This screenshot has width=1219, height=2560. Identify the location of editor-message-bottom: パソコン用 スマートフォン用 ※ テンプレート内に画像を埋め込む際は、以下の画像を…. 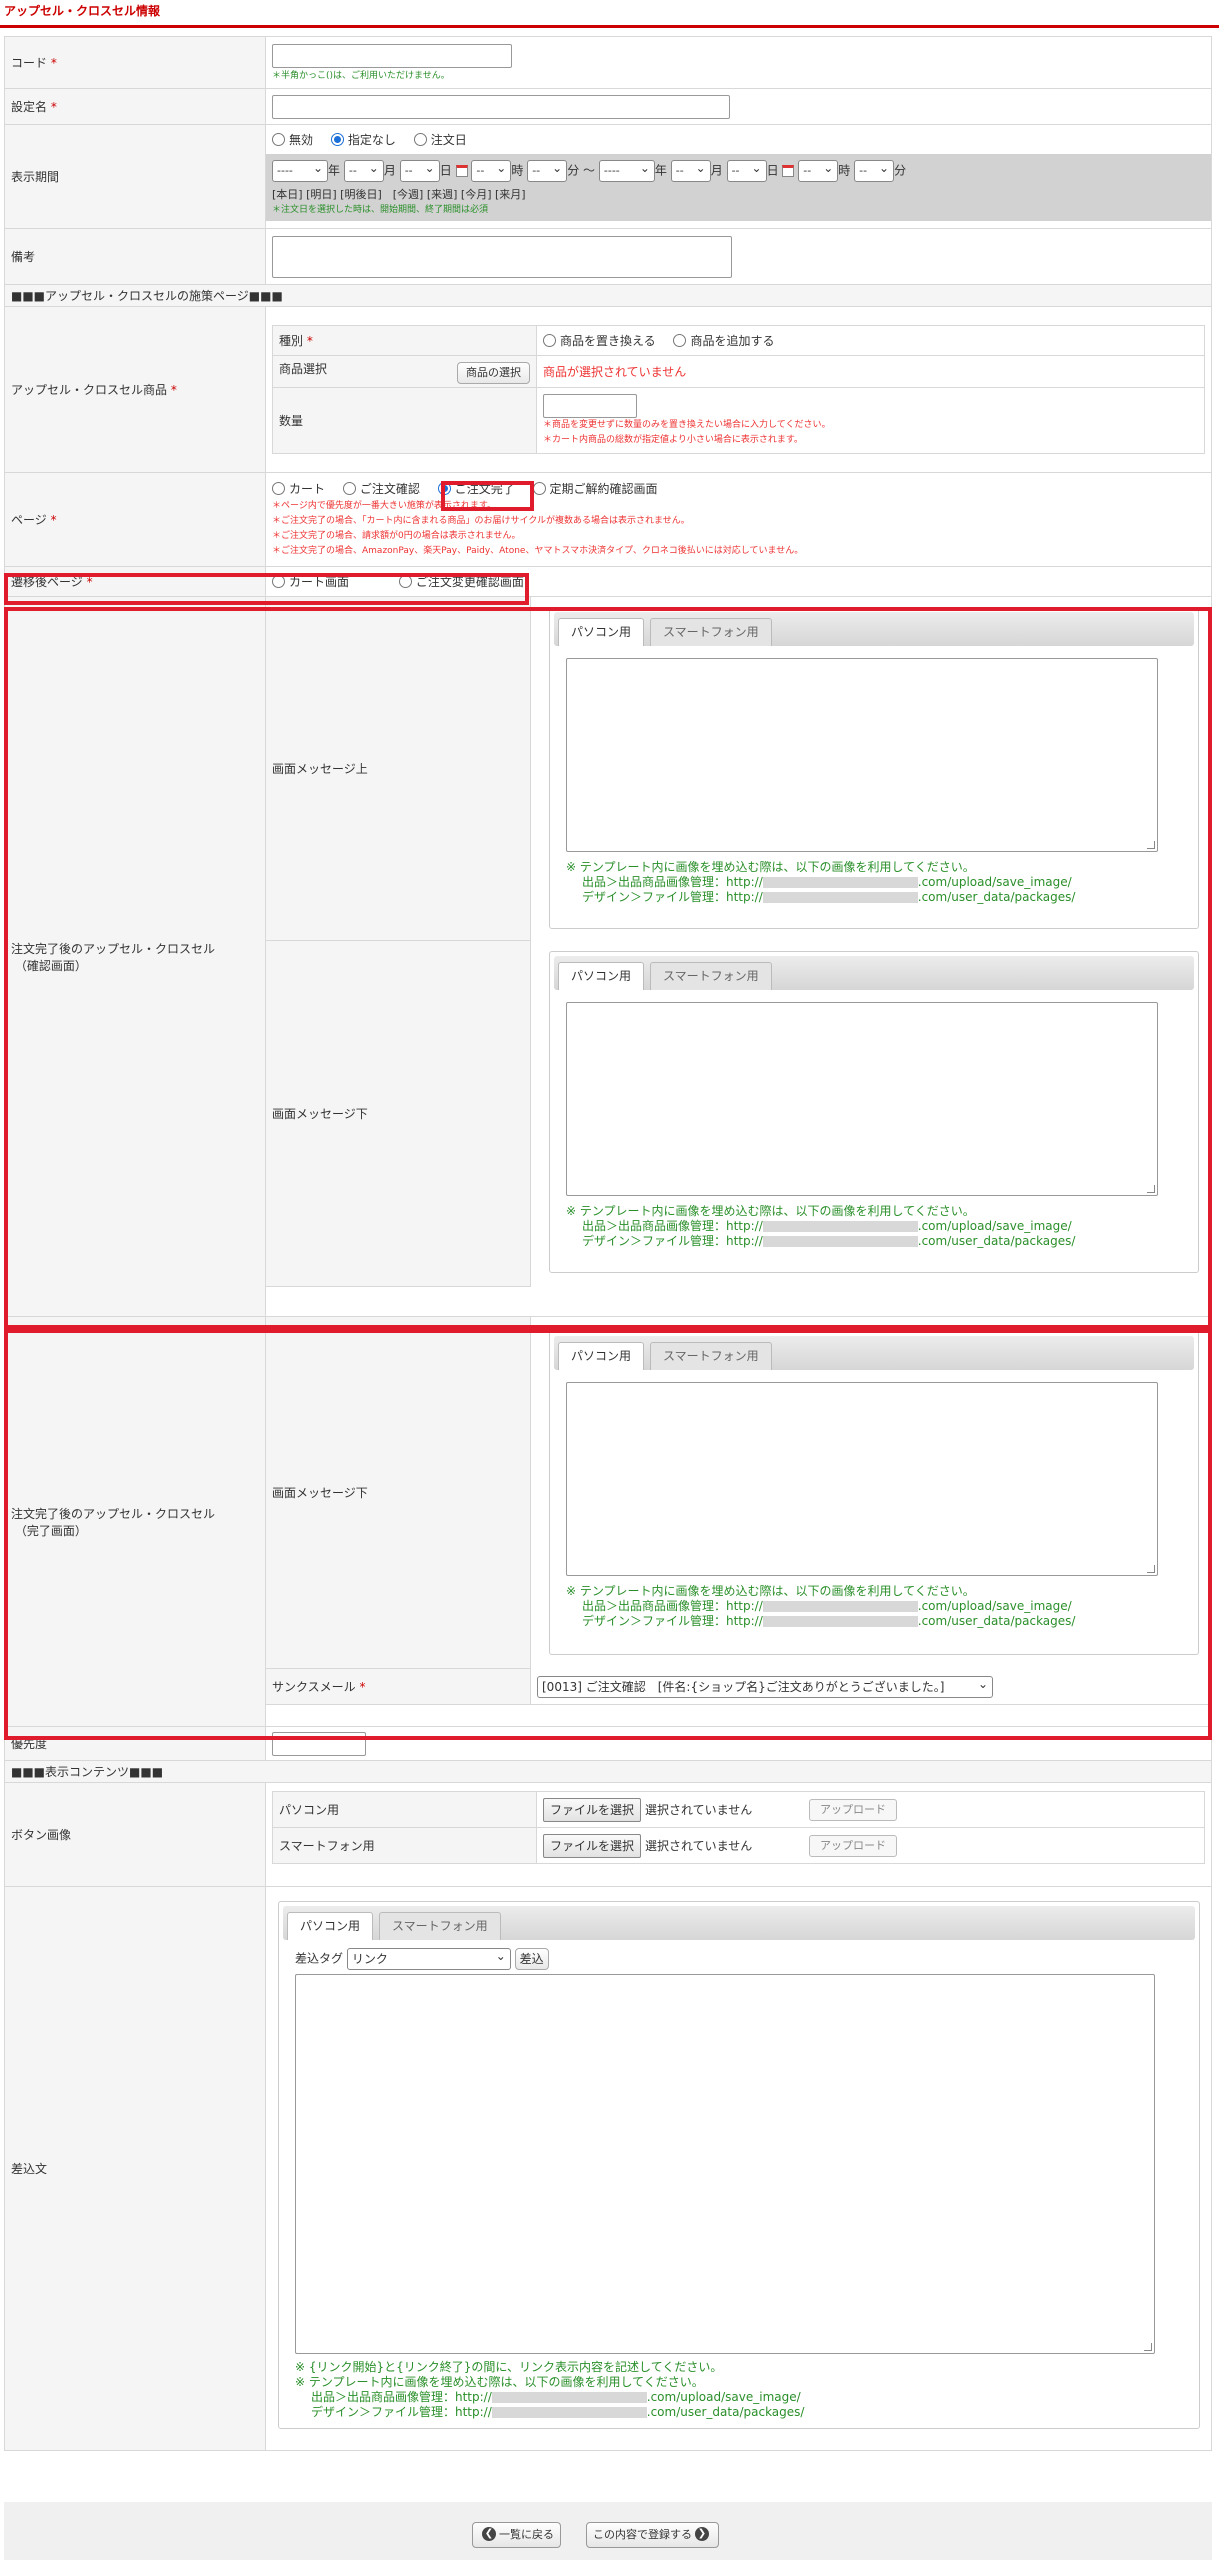
(874, 1112).